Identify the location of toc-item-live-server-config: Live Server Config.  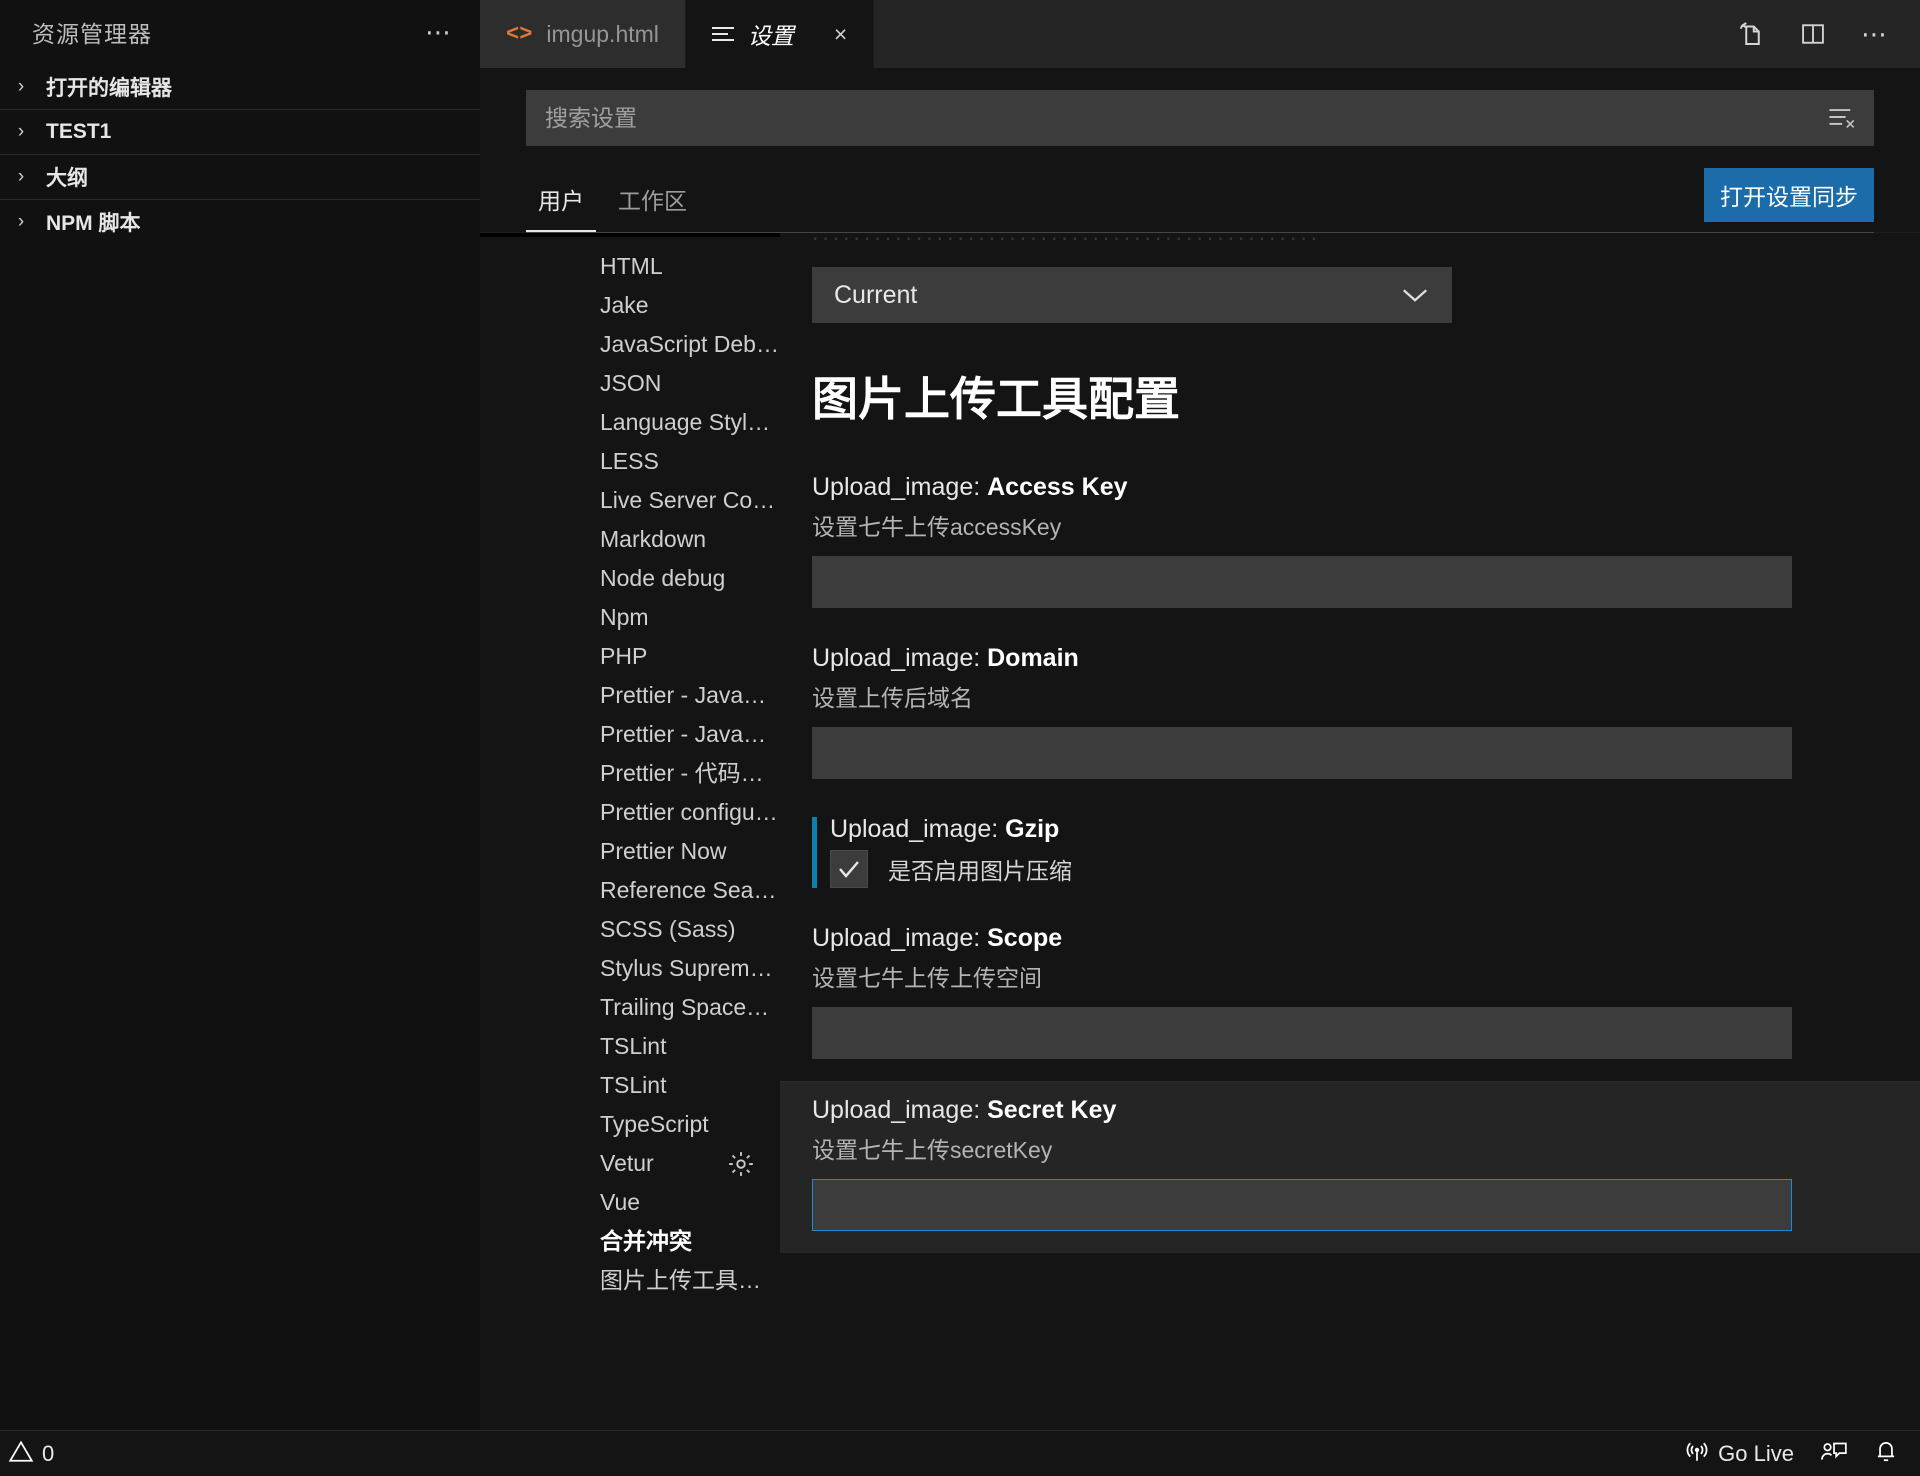
(630, 500).